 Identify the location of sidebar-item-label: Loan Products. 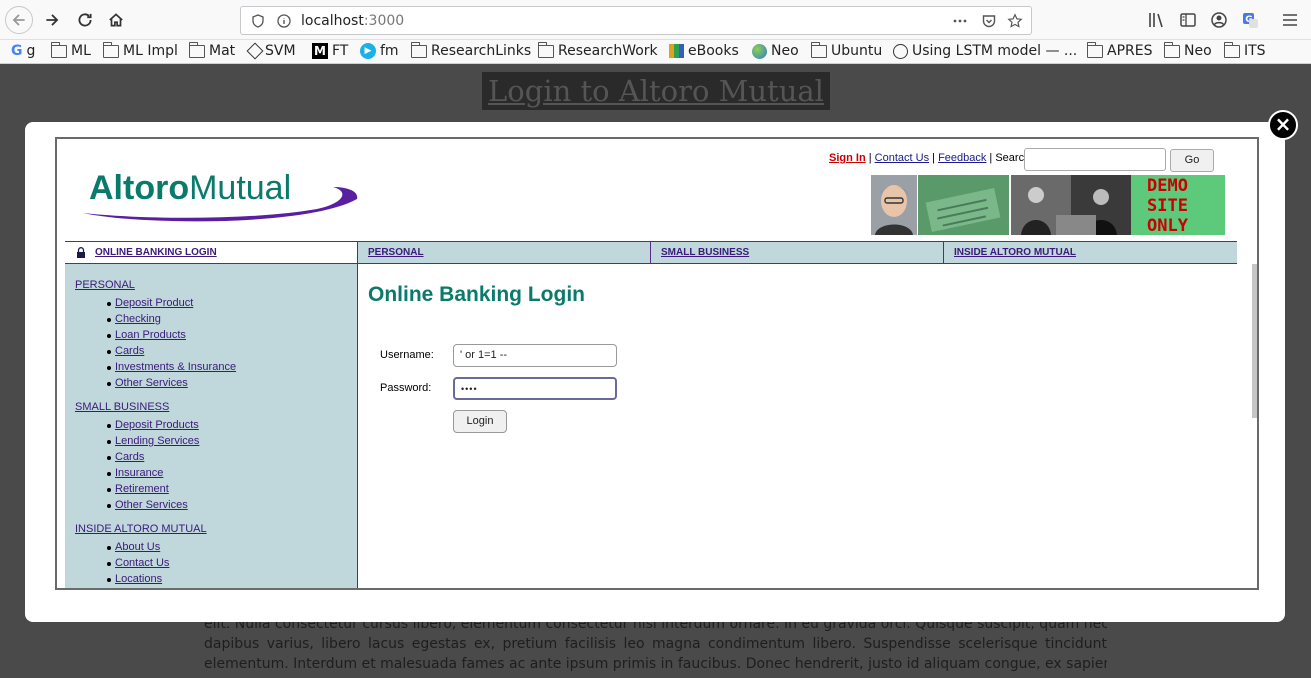
(150, 335).